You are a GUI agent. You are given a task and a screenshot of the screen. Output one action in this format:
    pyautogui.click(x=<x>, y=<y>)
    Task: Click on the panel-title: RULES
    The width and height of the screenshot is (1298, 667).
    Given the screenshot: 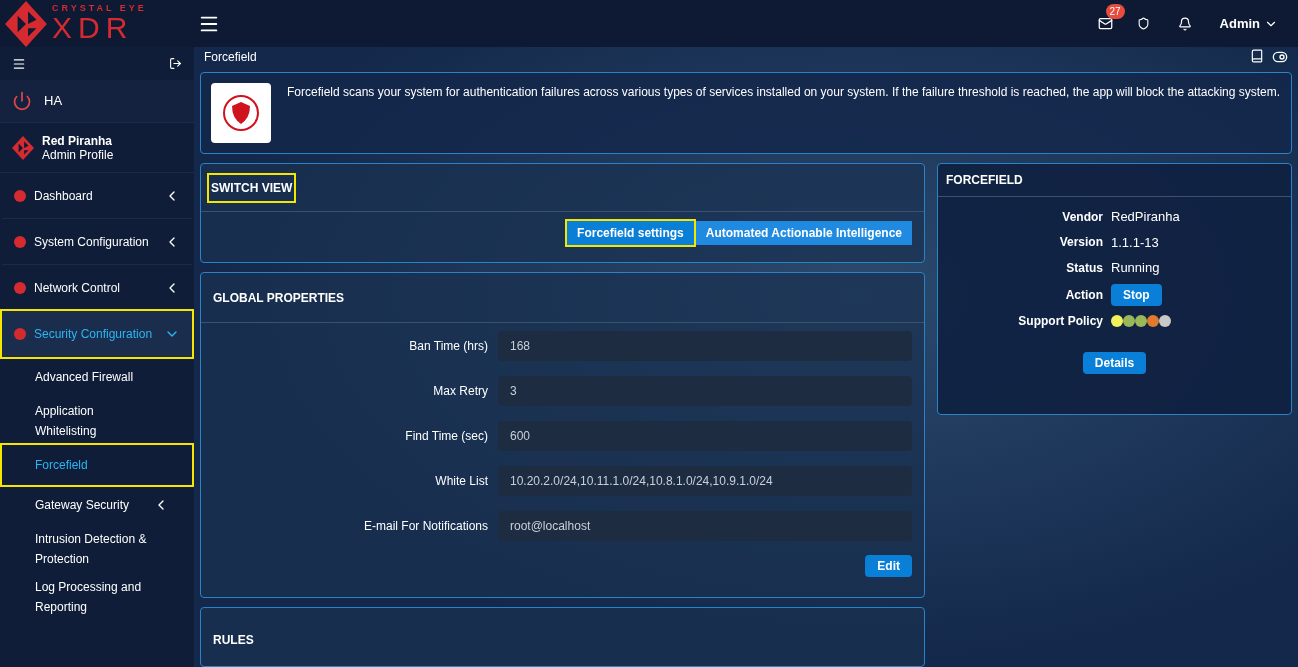 What is the action you would take?
    pyautogui.click(x=233, y=640)
    